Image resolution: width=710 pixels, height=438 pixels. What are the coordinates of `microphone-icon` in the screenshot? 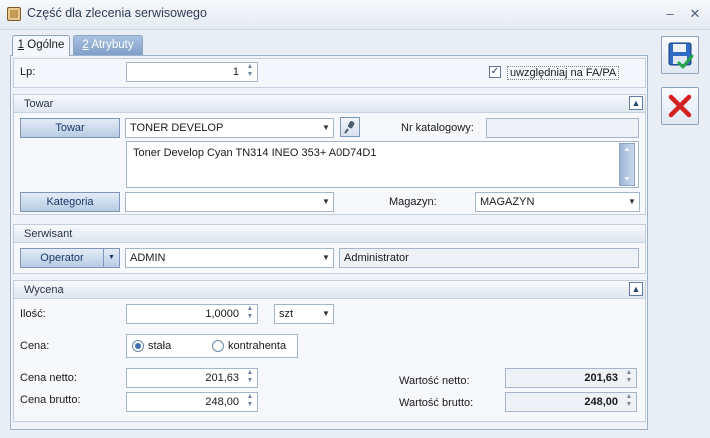 It's located at (349, 127).